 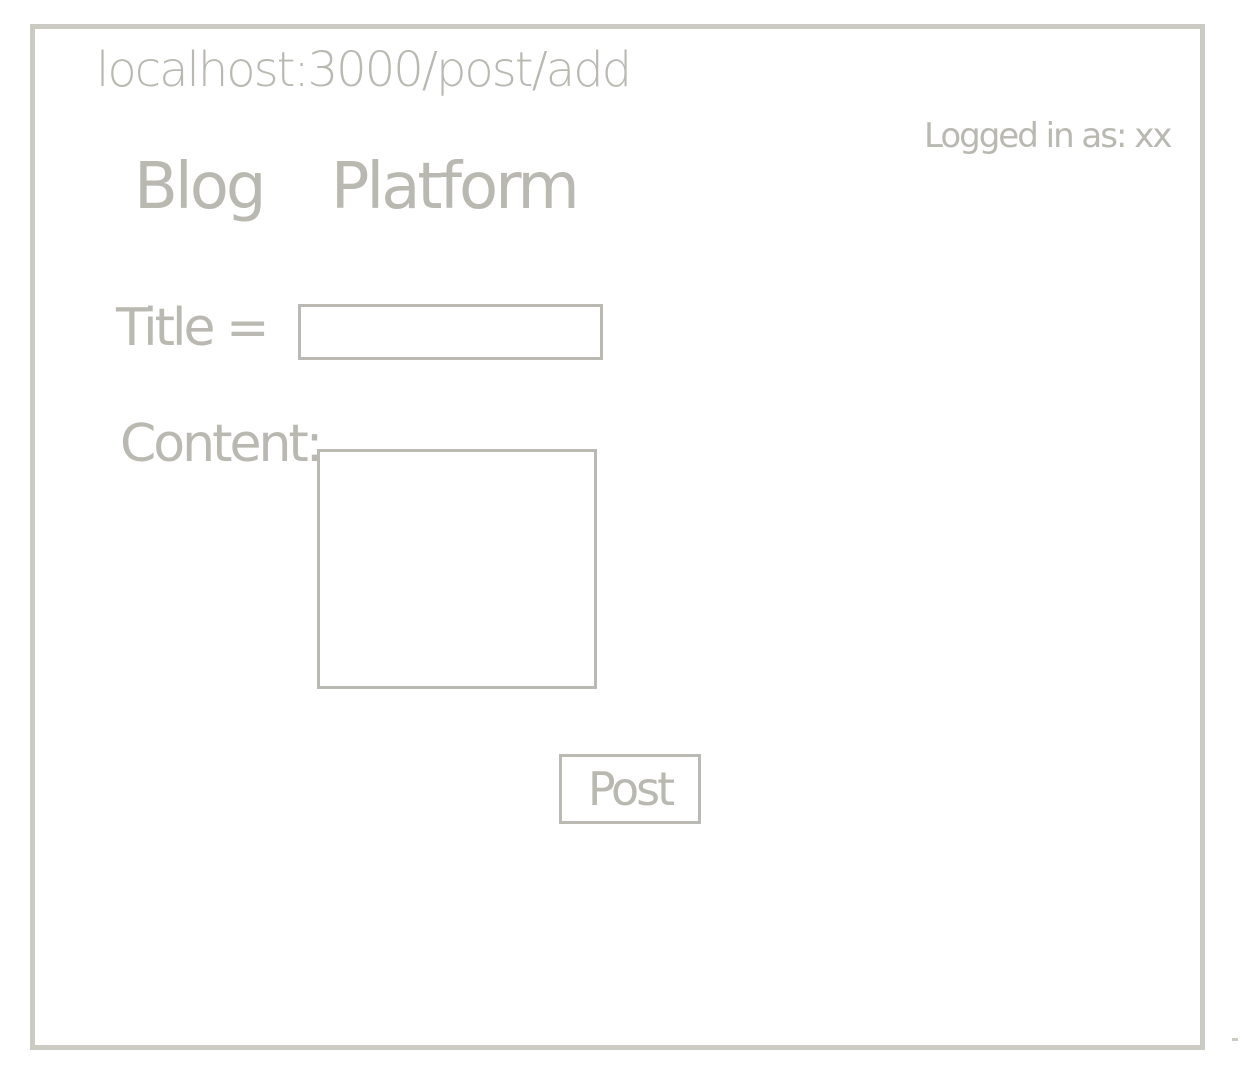 What do you see at coordinates (221, 444) in the screenshot?
I see `content-label: Content:` at bounding box center [221, 444].